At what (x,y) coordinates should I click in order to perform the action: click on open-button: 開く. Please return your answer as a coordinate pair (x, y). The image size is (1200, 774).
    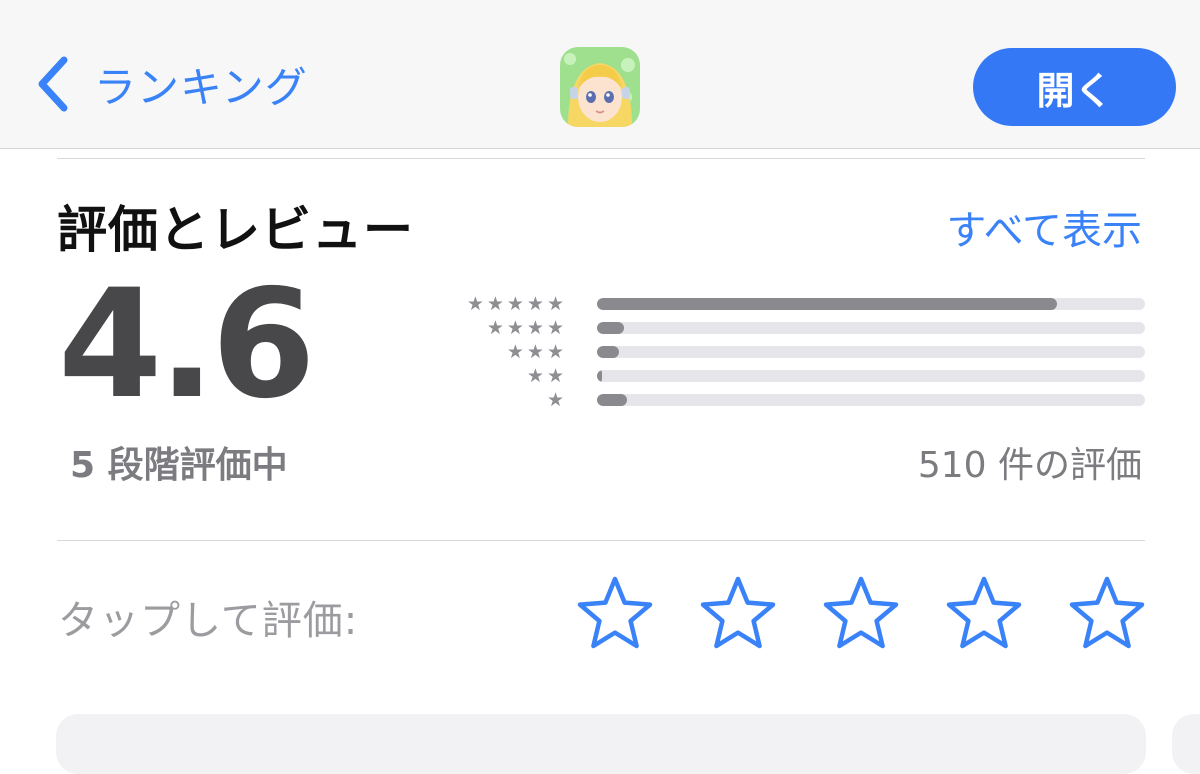
    Looking at the image, I should click on (1074, 87).